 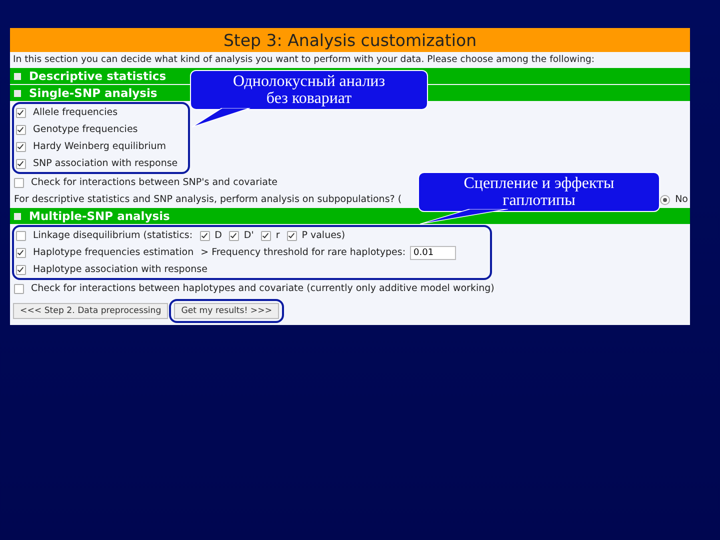 What do you see at coordinates (303, 252) in the screenshot?
I see `threshold-label: > Frequency threshold for rare haplotypes:` at bounding box center [303, 252].